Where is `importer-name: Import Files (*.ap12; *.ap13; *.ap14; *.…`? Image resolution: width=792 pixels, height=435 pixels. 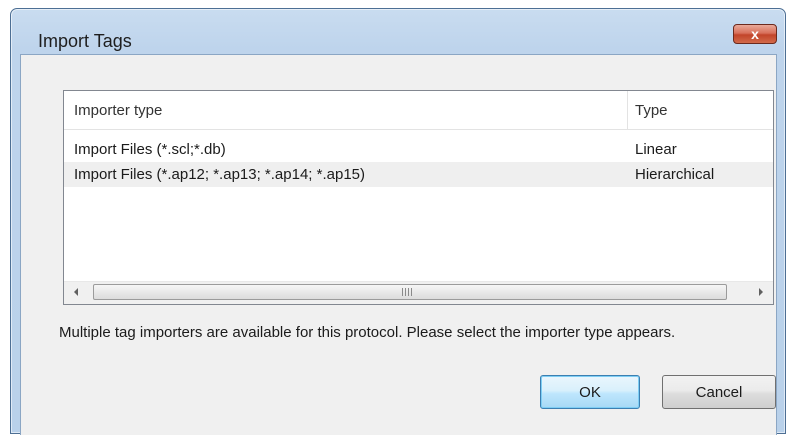
importer-name: Import Files (*.ap12; *.ap13; *.ap14; *.… is located at coordinates (220, 174).